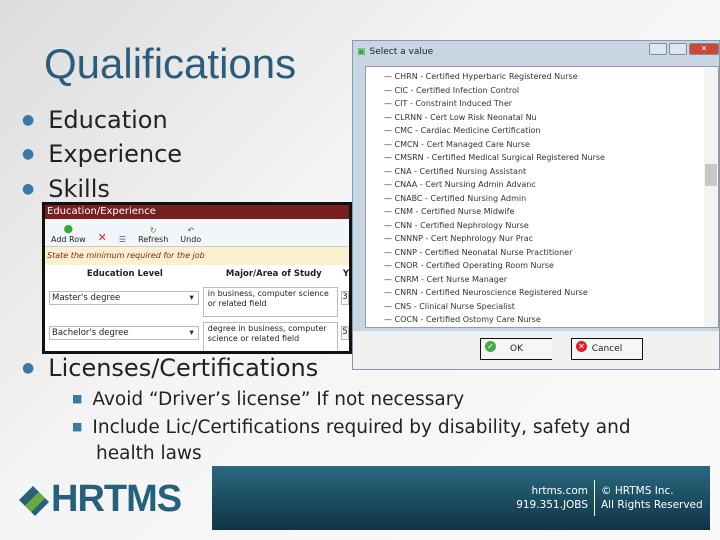 The image size is (720, 540). I want to click on cancel-button: ✕ Cancel, so click(607, 349).